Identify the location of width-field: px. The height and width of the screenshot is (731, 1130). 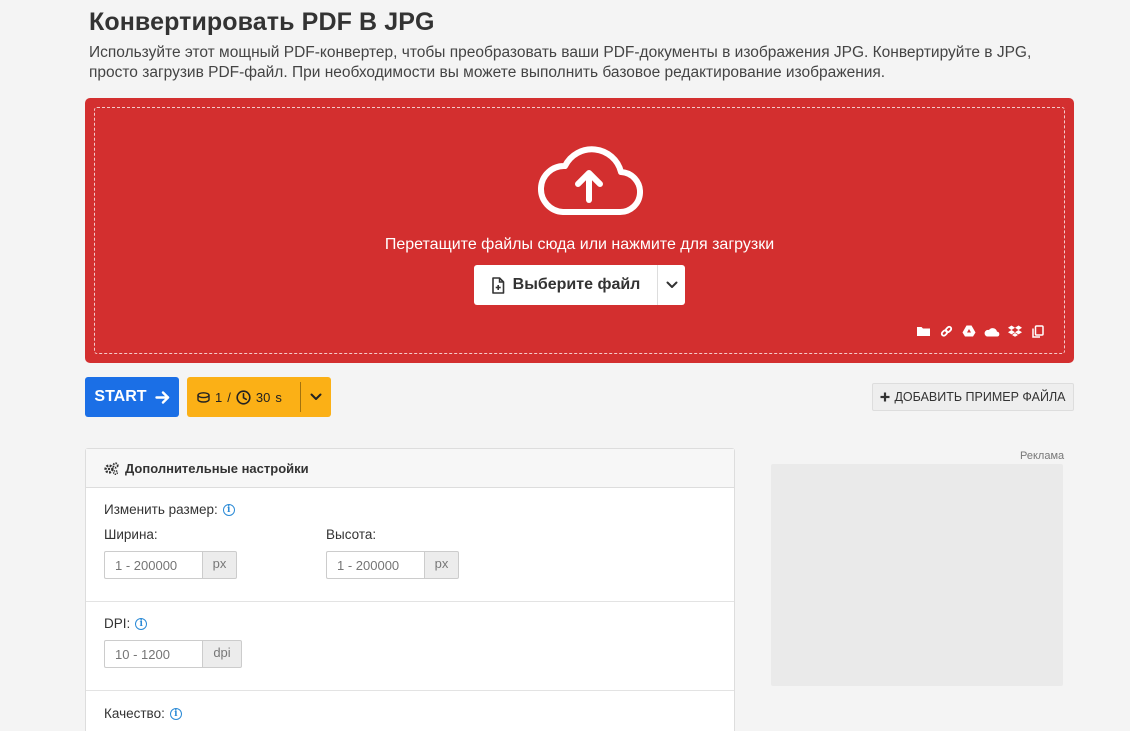
(170, 565).